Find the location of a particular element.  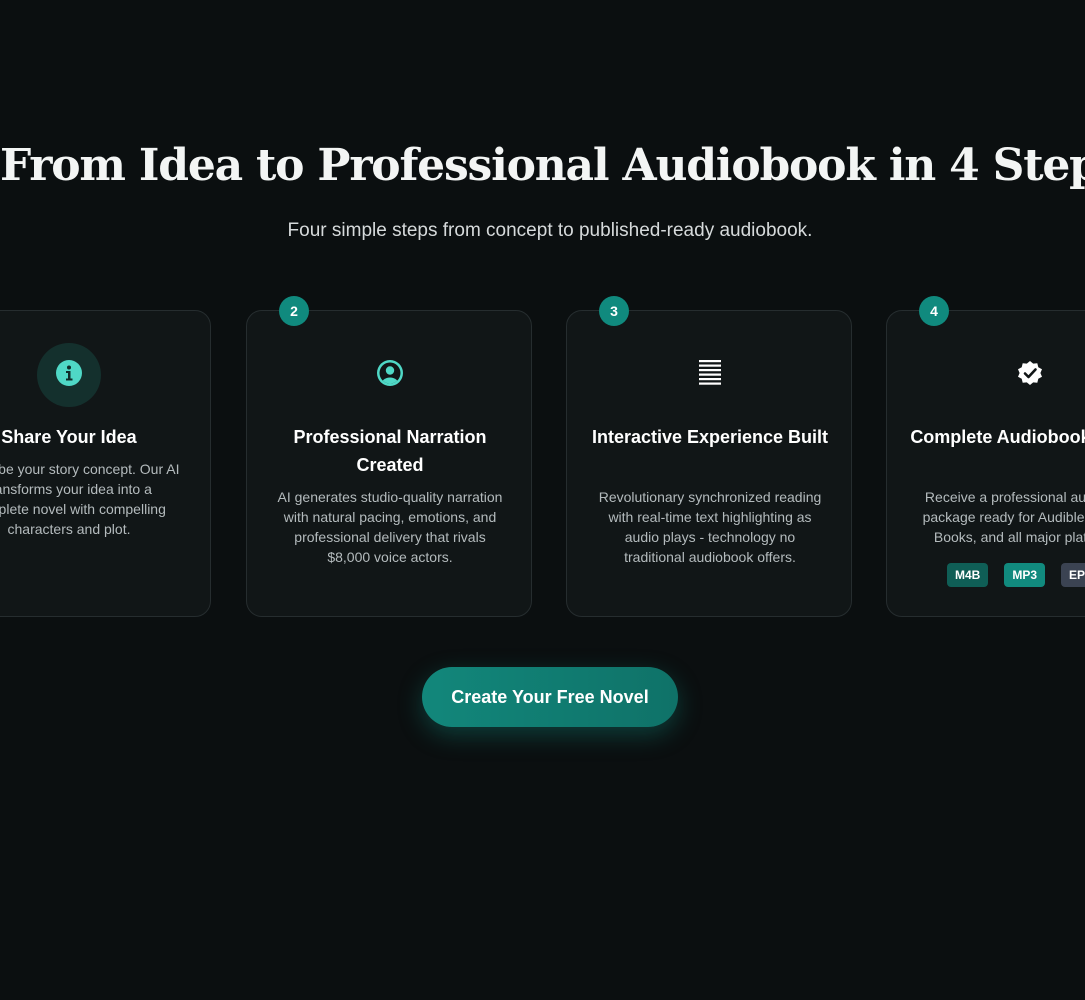

step-number-badge: 4 is located at coordinates (934, 311).